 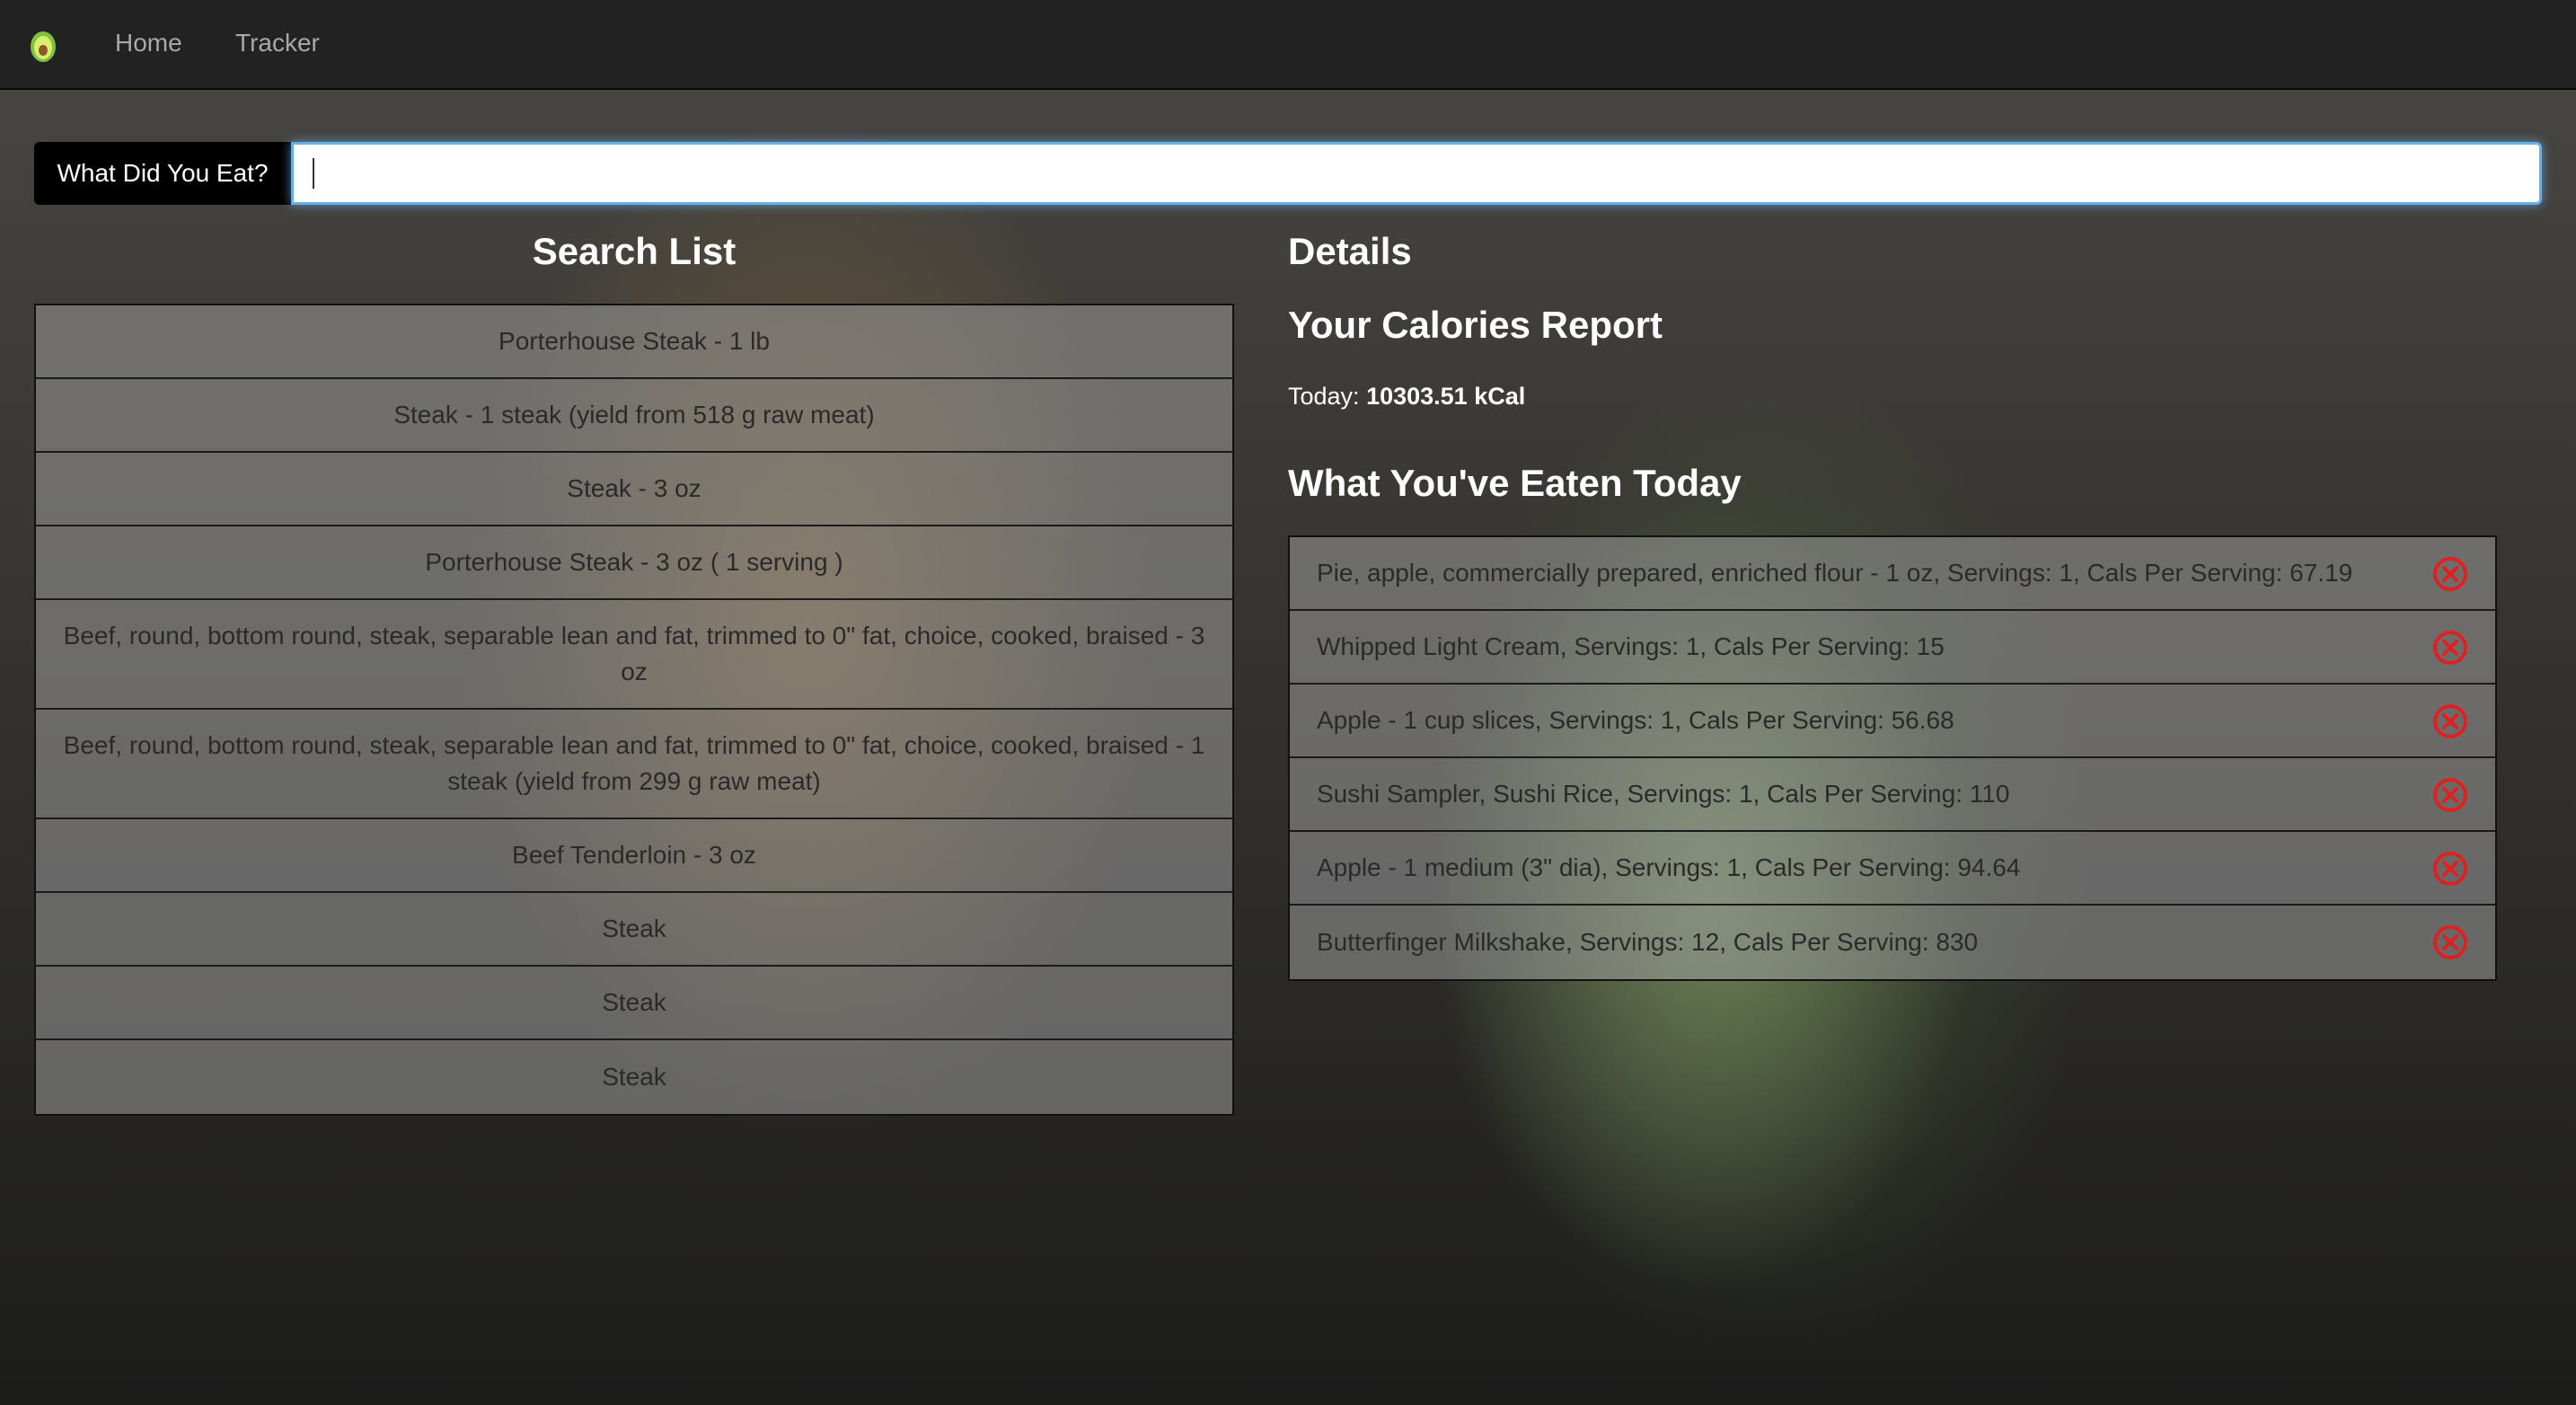 What do you see at coordinates (277, 43) in the screenshot?
I see `nav-tracker-link: Tracker` at bounding box center [277, 43].